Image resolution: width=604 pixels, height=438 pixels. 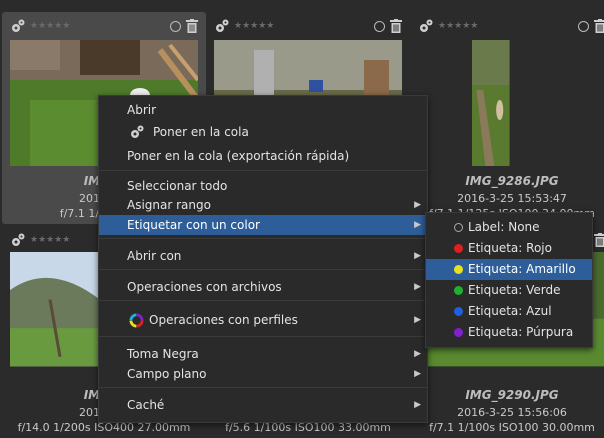 I want to click on file-date: 2016-3-25 15:56:06, so click(x=512, y=412).